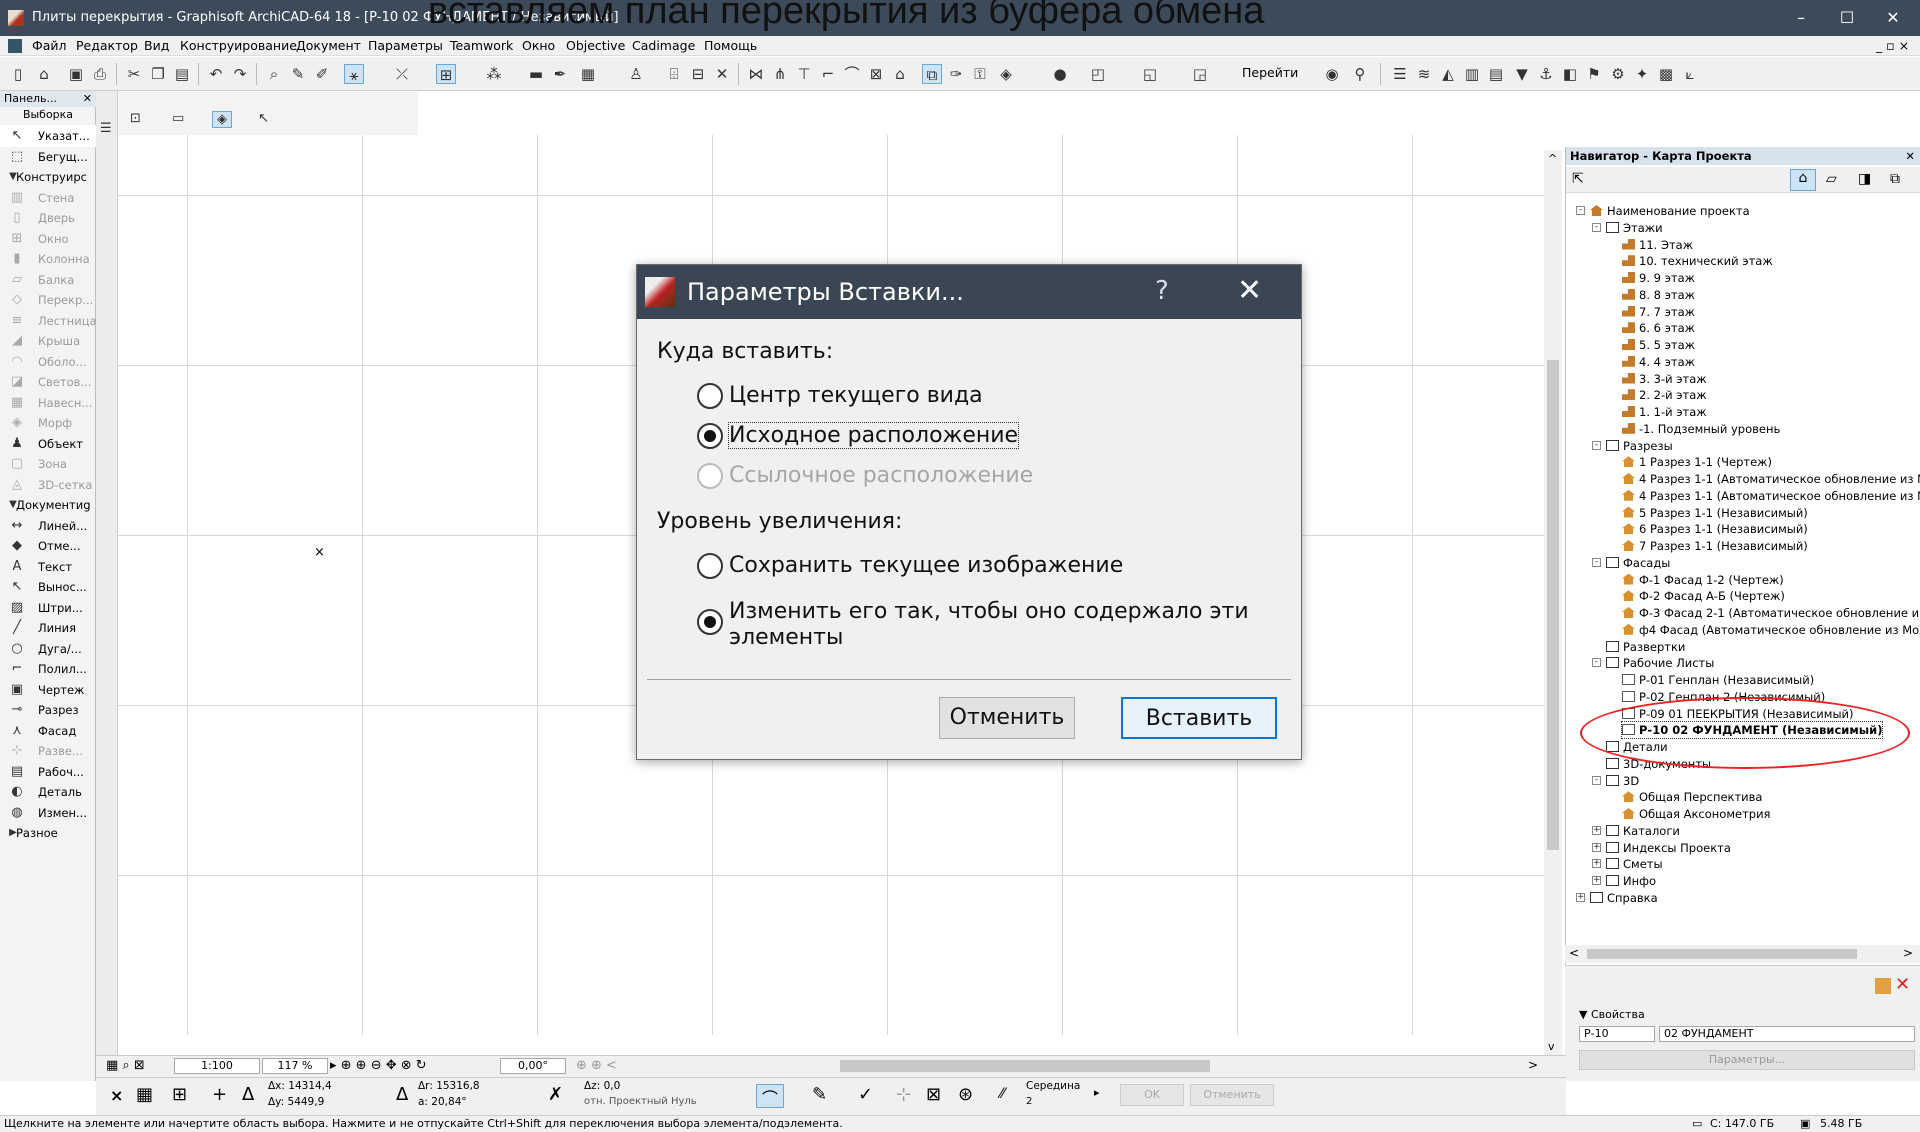 This screenshot has width=1920, height=1132. Describe the element at coordinates (980, 74) in the screenshot. I see `lock-icon: ⚿` at that location.